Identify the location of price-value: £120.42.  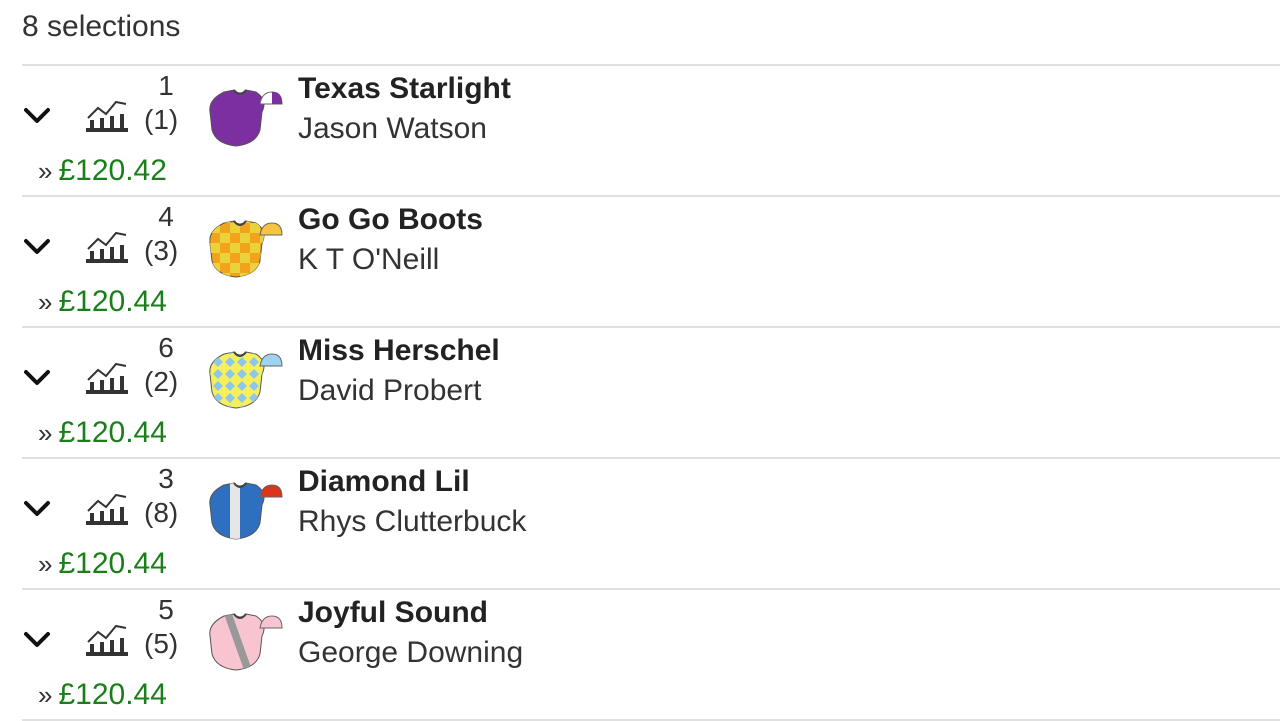
(112, 170).